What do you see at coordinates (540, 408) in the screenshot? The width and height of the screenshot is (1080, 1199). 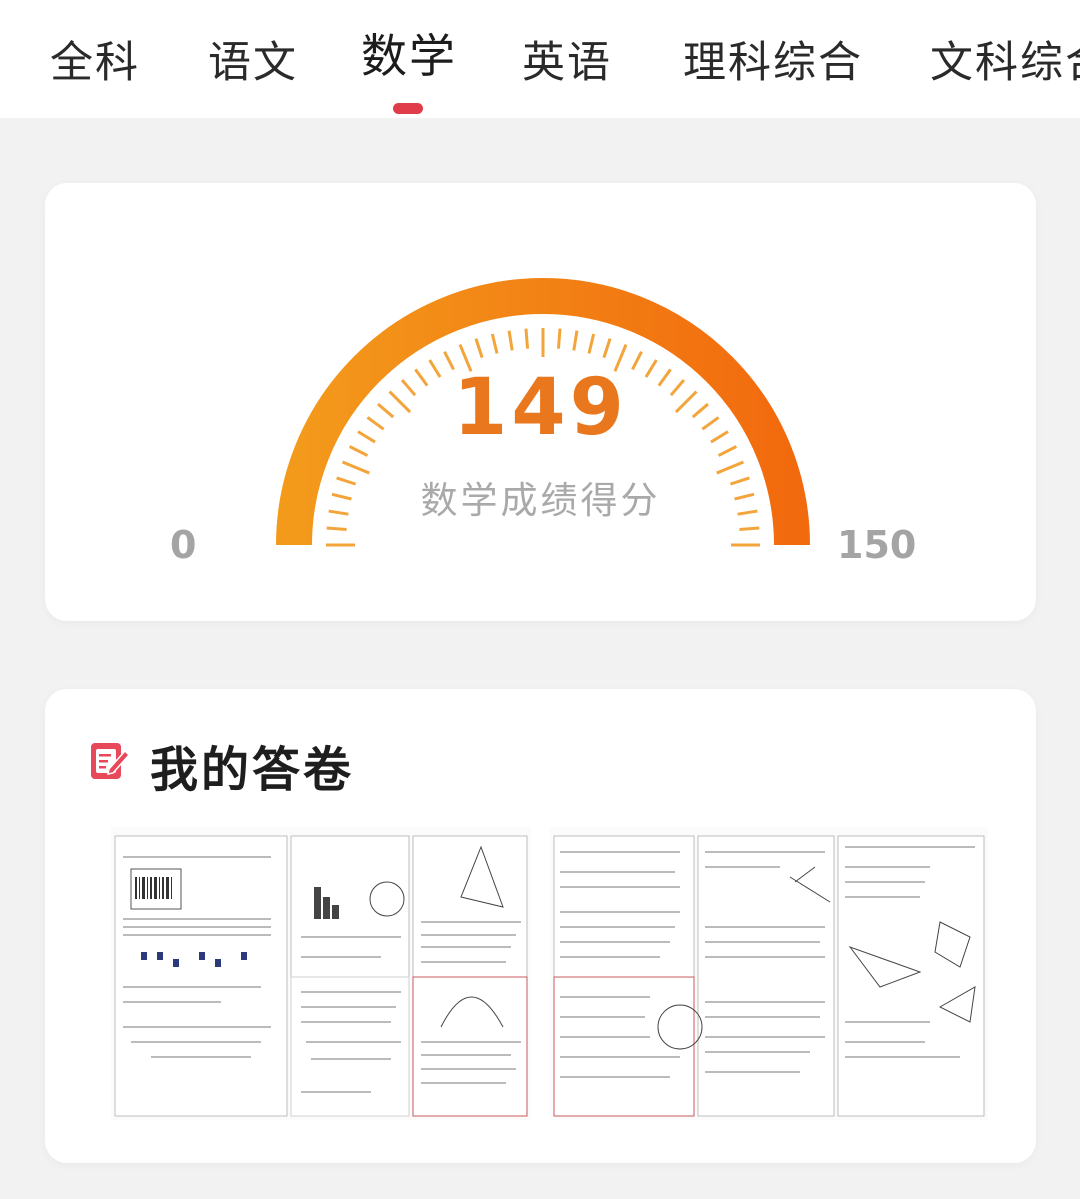 I see `score-value: 149` at bounding box center [540, 408].